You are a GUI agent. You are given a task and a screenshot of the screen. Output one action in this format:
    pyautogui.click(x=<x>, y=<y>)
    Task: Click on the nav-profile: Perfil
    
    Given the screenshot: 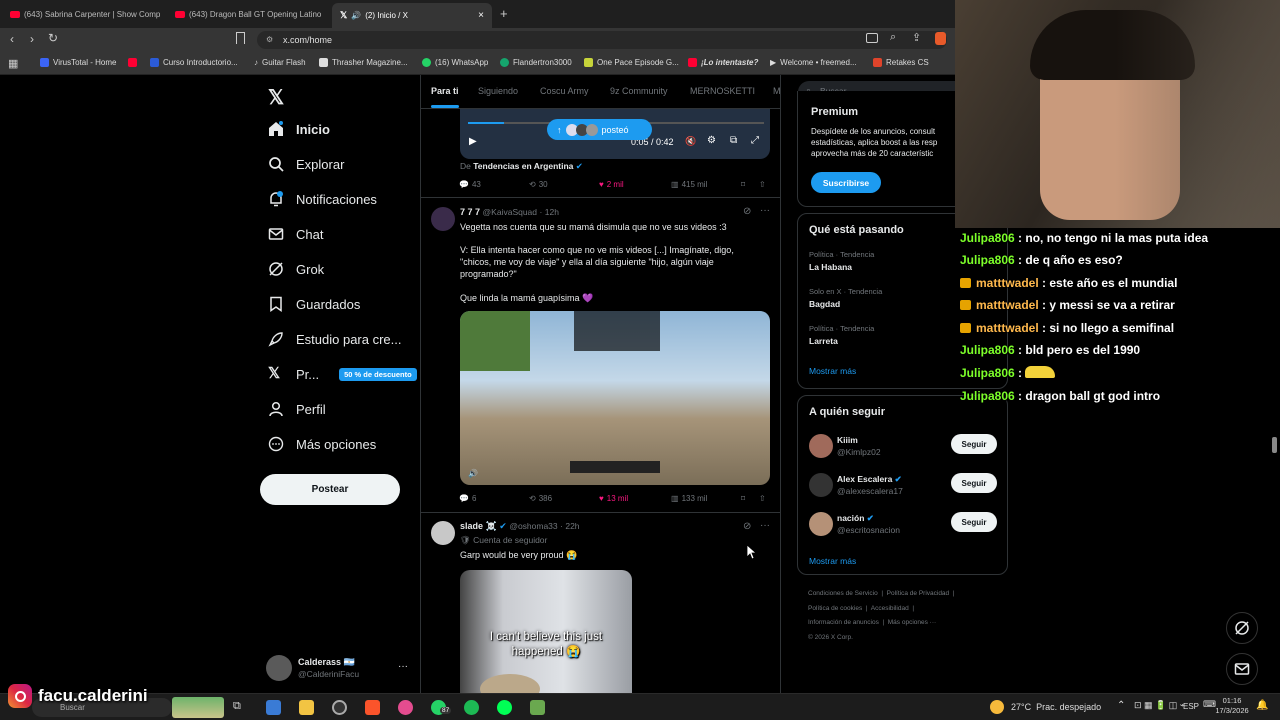 What is the action you would take?
    pyautogui.click(x=297, y=409)
    